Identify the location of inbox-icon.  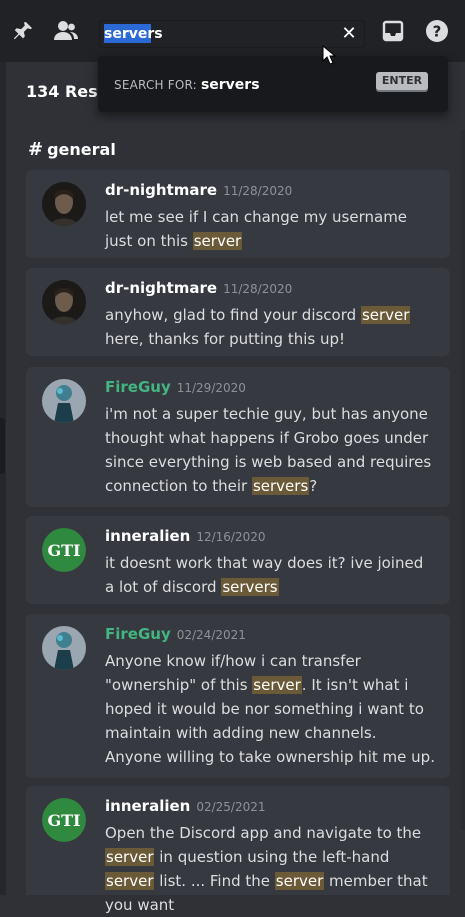
(393, 31).